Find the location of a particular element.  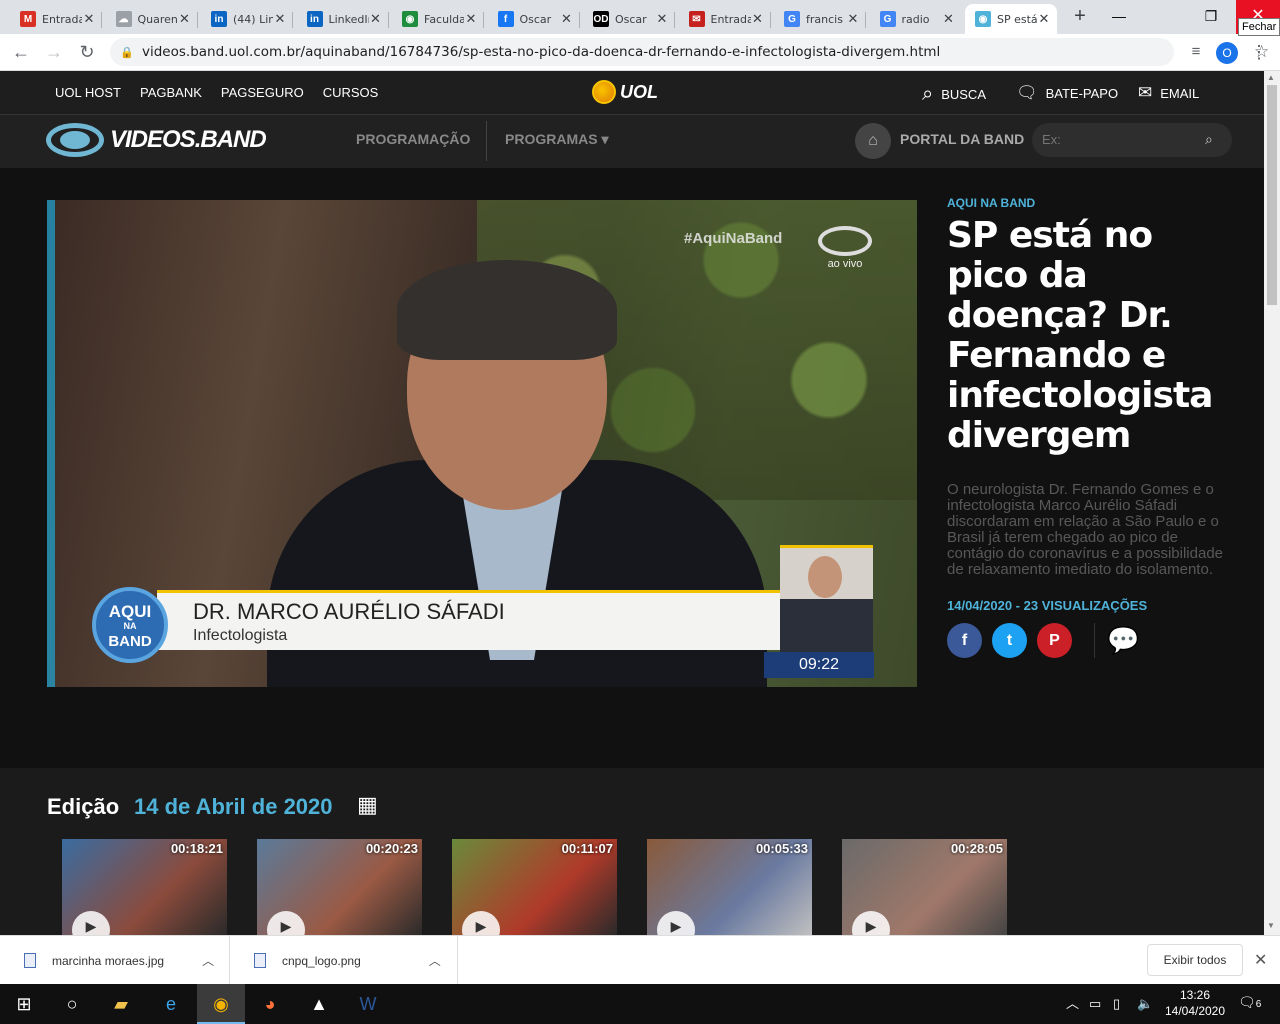

uol-logo: UOL is located at coordinates (625, 92).